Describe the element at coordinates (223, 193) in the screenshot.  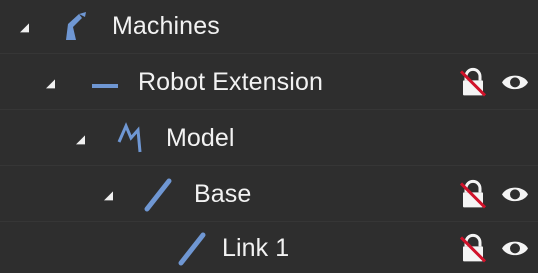
I see `tree-item-label: Base` at that location.